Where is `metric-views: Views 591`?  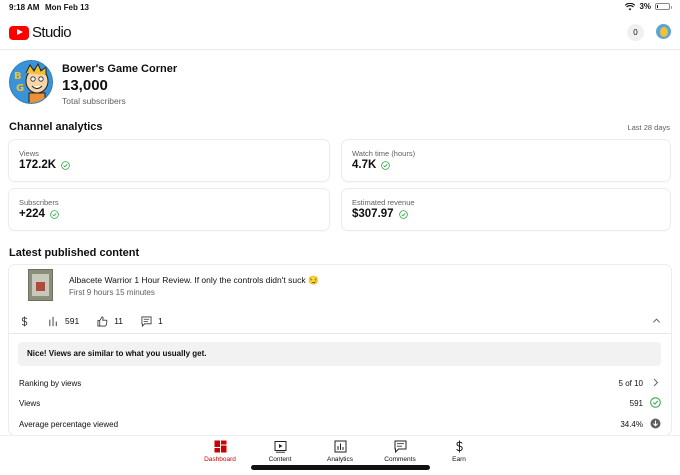
metric-views: Views 591 is located at coordinates (340, 404).